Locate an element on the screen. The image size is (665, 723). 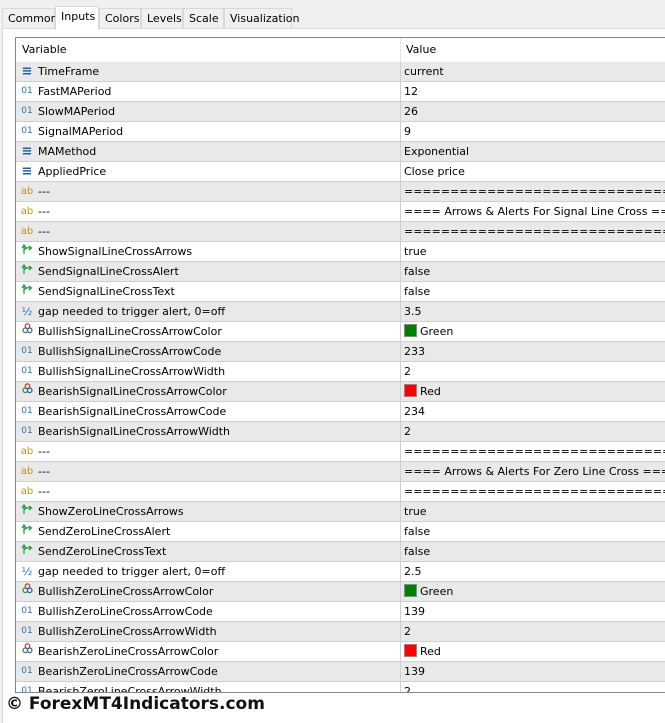
value-cell: current is located at coordinates (532, 71).